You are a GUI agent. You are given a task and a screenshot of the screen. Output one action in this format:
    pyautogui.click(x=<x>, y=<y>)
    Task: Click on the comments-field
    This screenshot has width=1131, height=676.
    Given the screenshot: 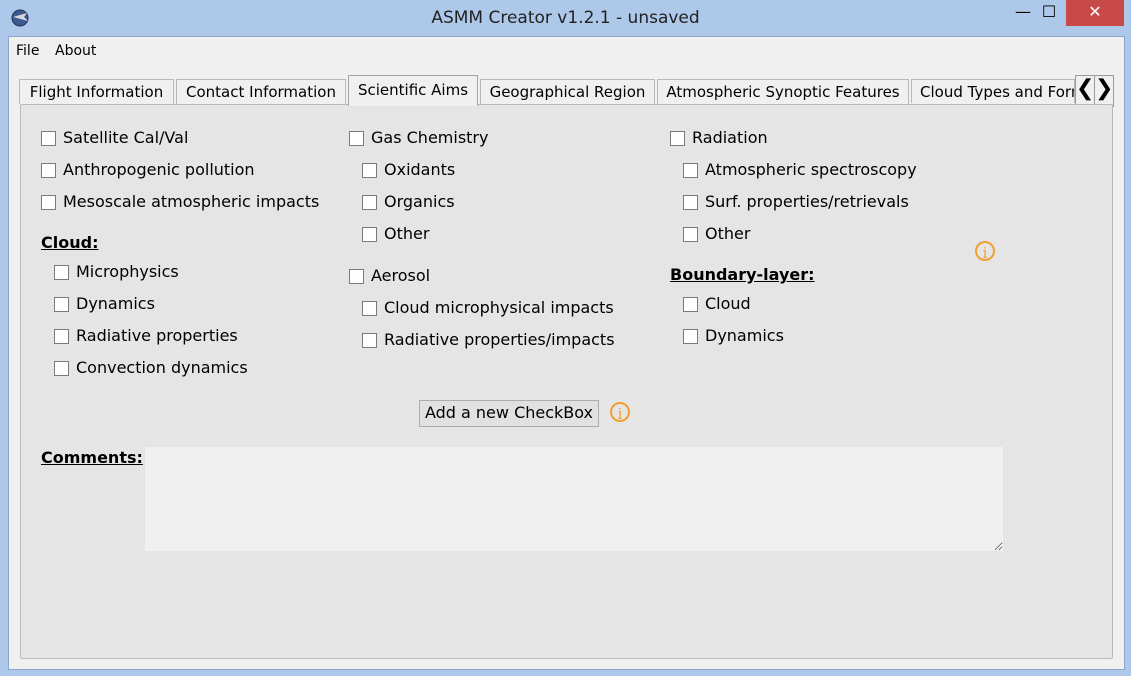 What is the action you would take?
    pyautogui.click(x=574, y=499)
    